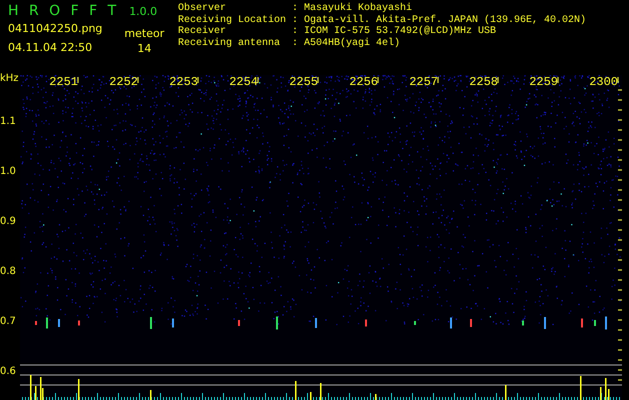  What do you see at coordinates (143, 11) in the screenshot?
I see `version-label: 1.0.0` at bounding box center [143, 11].